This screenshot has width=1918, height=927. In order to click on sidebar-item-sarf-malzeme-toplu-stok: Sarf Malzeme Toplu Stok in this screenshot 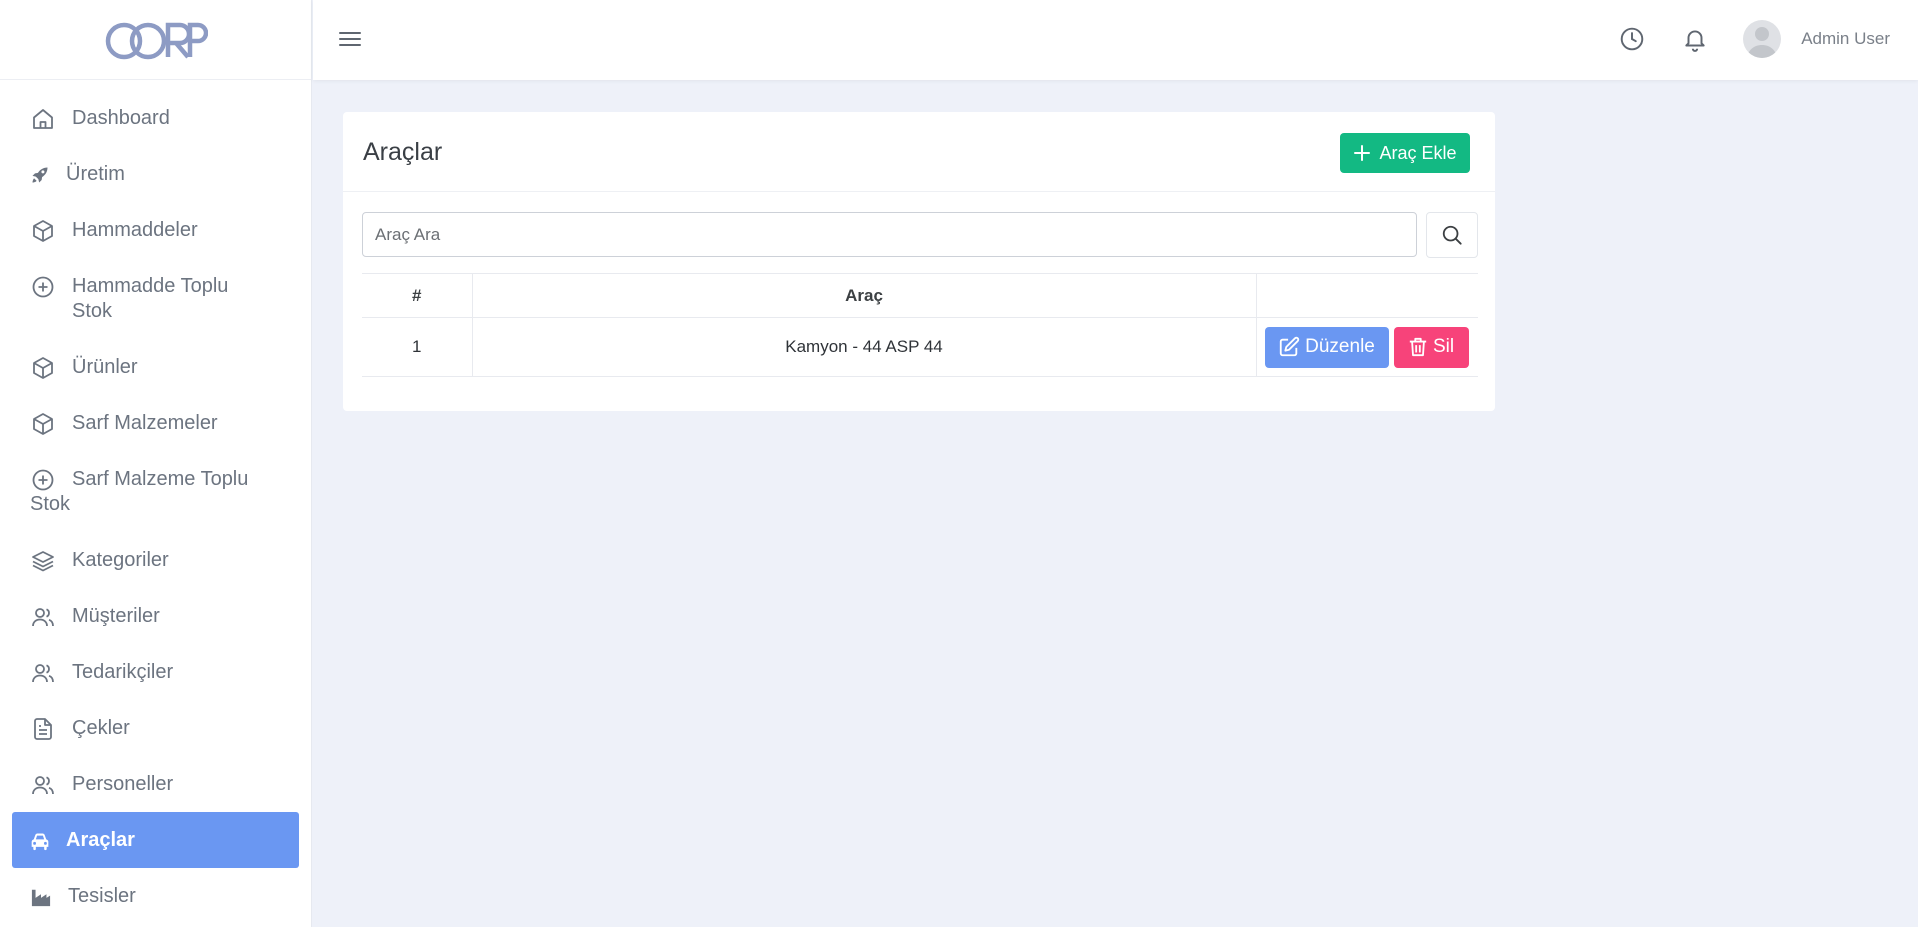, I will do `click(155, 491)`.